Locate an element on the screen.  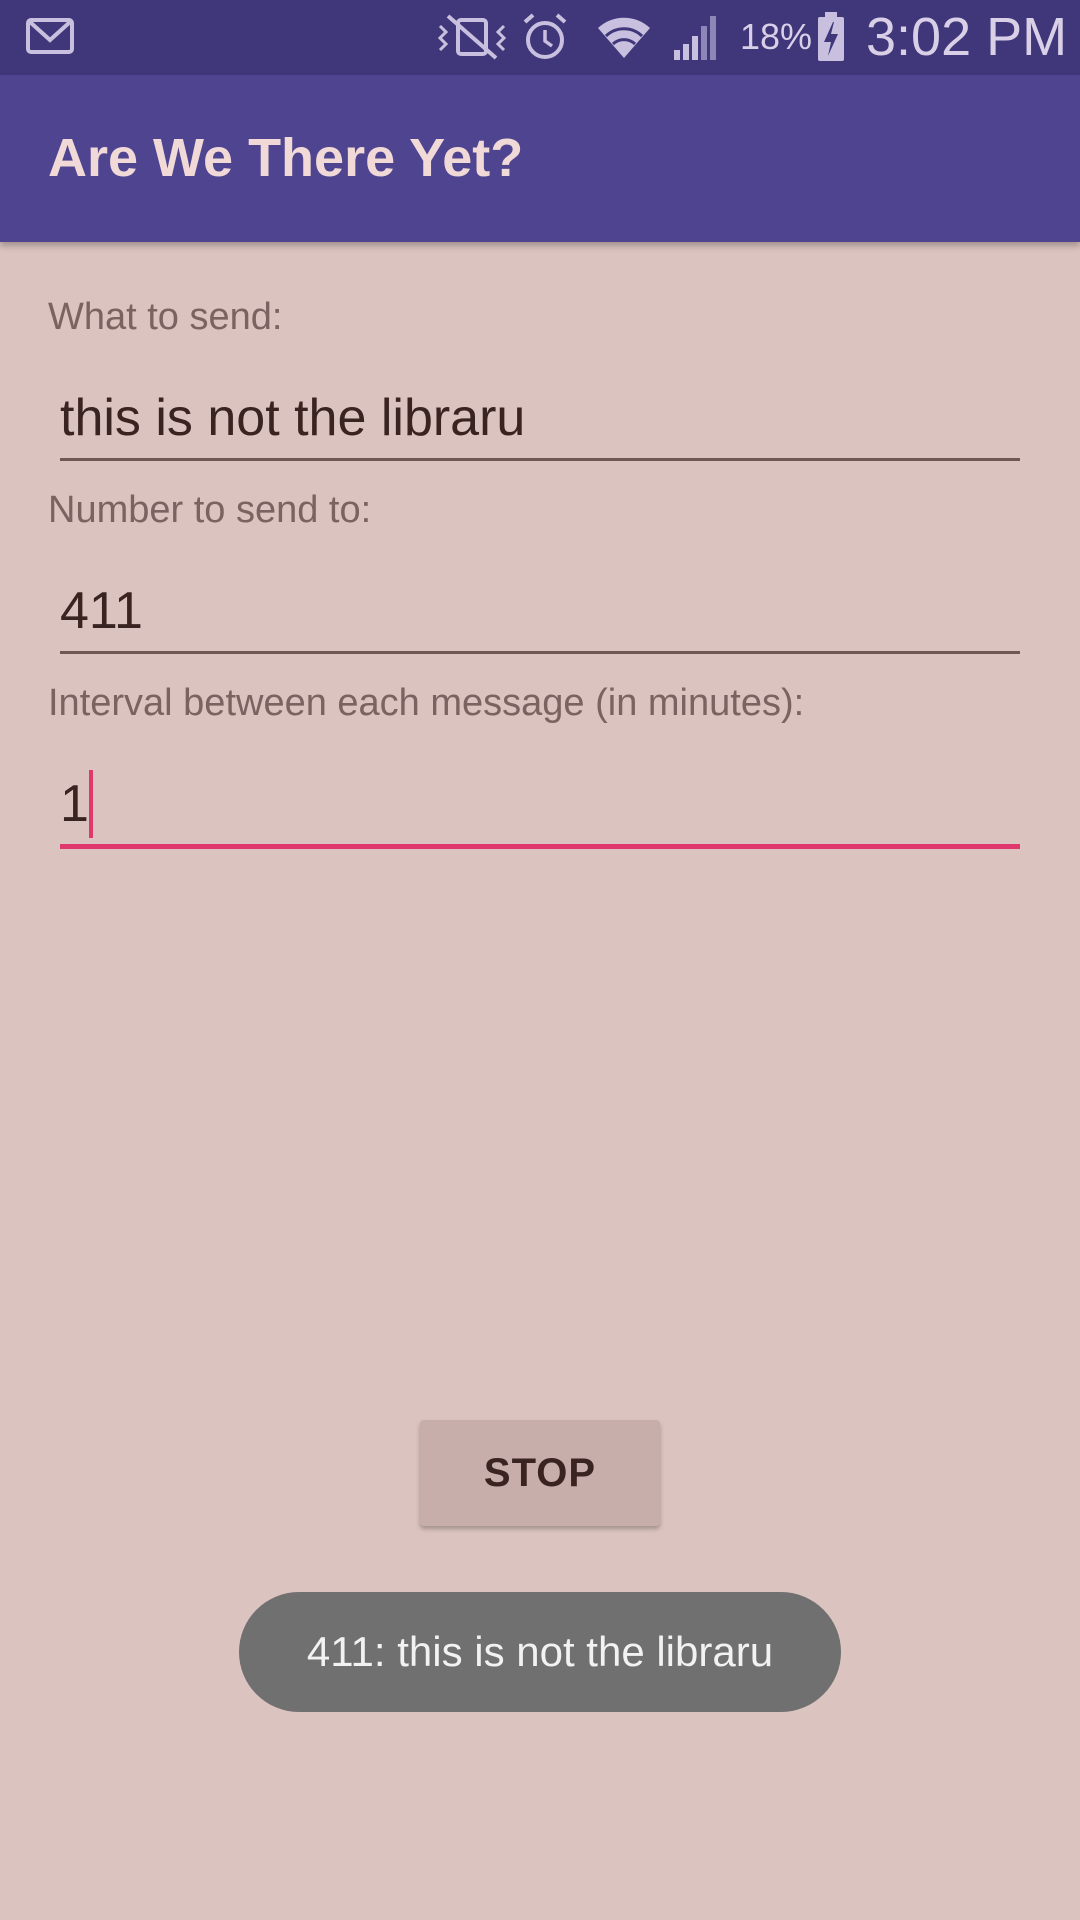
text-cursor is located at coordinates (91, 804).